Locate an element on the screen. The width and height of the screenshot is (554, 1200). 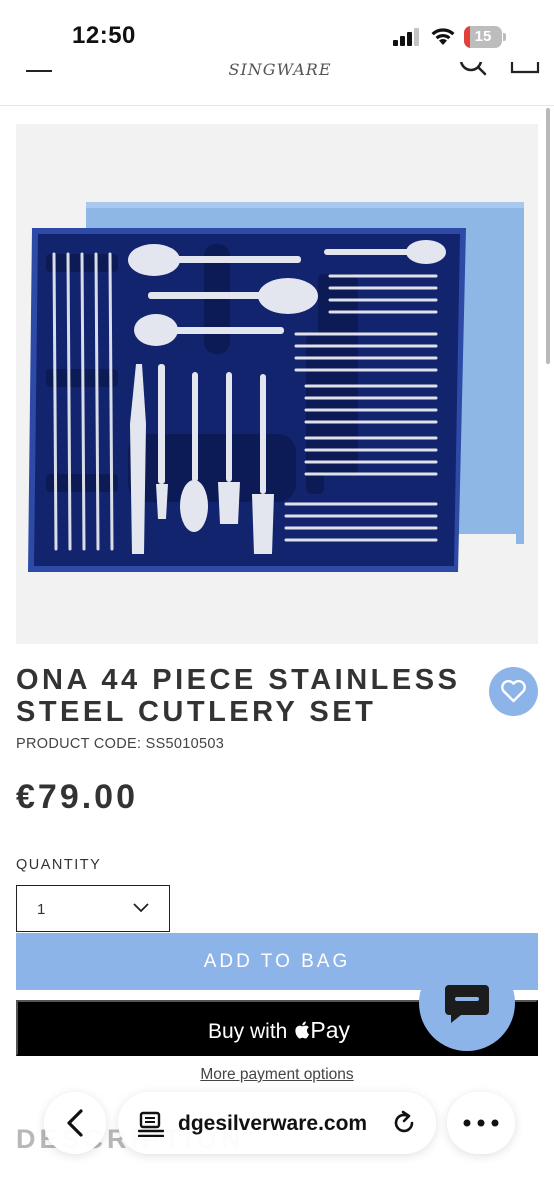
address-bar: dgesilverware.com is located at coordinates (277, 1123).